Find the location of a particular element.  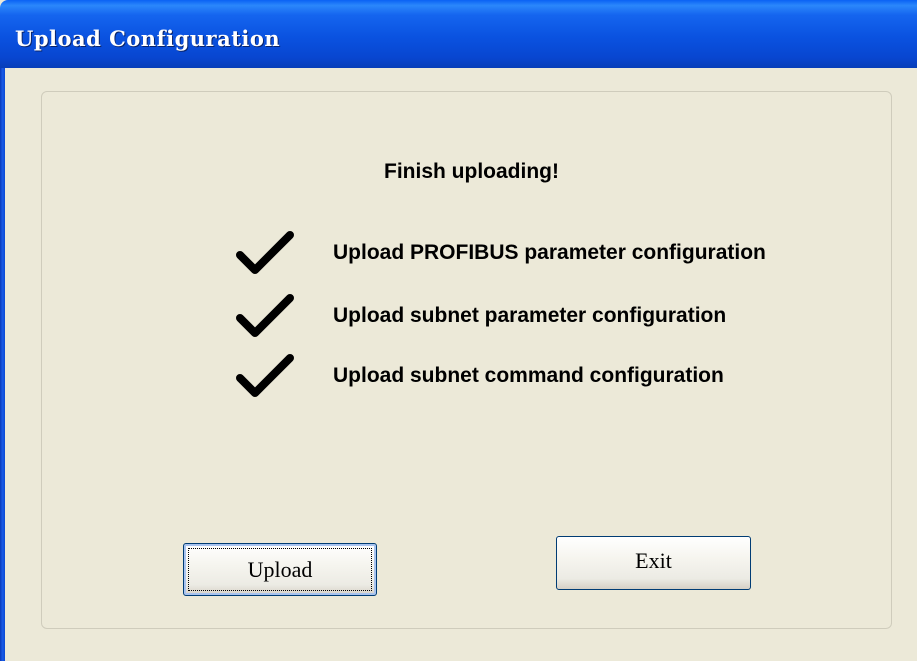

exit-button: Exit is located at coordinates (653, 563).